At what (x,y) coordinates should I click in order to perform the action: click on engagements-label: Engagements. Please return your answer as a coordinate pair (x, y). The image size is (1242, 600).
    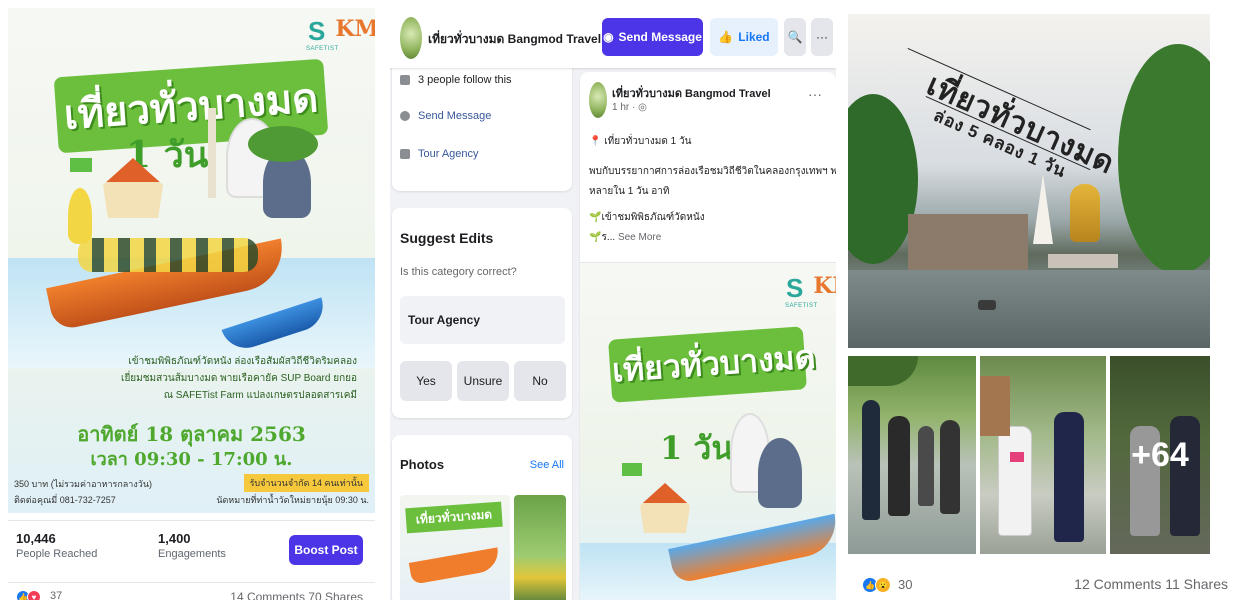
    Looking at the image, I should click on (192, 554).